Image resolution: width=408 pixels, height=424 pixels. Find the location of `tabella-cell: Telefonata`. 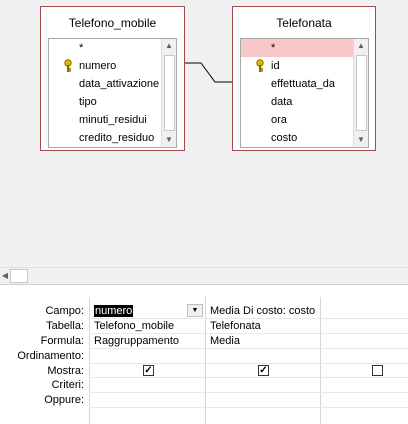

tabella-cell: Telefonata is located at coordinates (263, 326).